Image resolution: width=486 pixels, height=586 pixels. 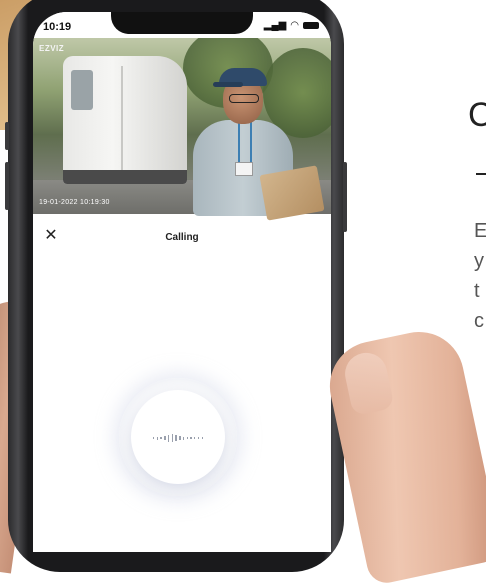 I want to click on signal-icon: ▂▄▆, so click(x=275, y=25).